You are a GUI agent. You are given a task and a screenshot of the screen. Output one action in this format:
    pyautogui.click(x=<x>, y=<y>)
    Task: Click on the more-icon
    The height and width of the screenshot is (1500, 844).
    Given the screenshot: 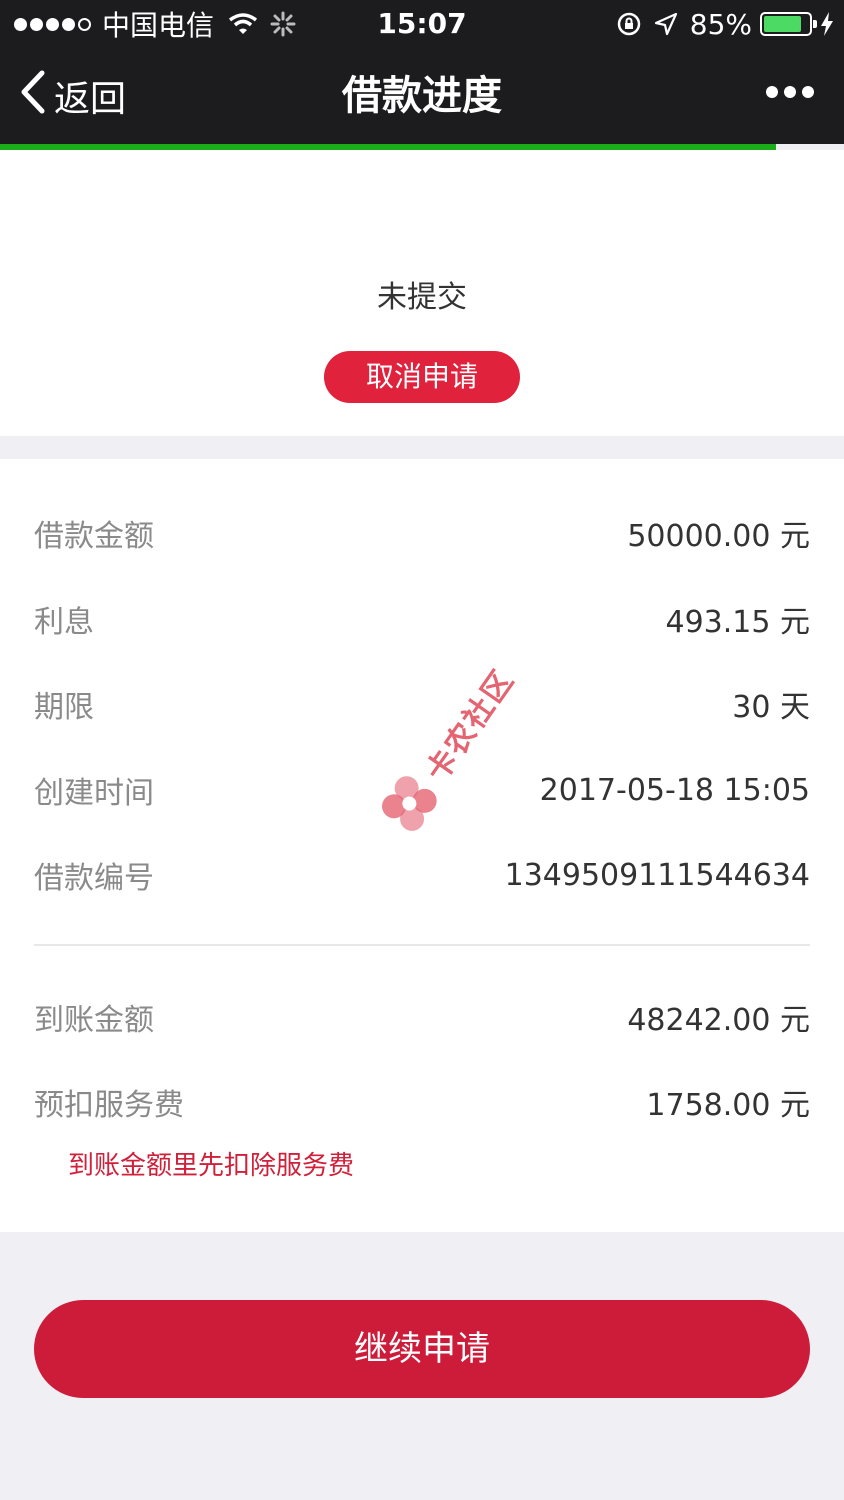 What is the action you would take?
    pyautogui.click(x=787, y=92)
    